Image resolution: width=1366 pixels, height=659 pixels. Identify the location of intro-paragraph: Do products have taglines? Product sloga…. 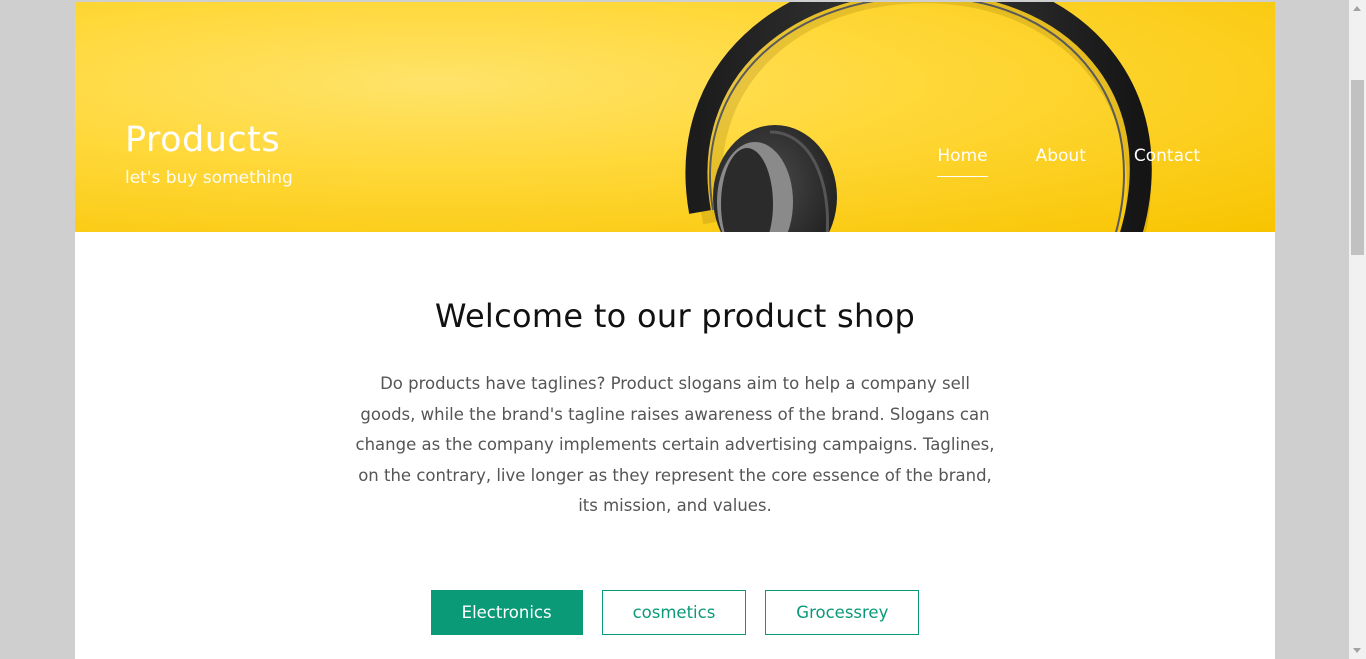
(675, 444).